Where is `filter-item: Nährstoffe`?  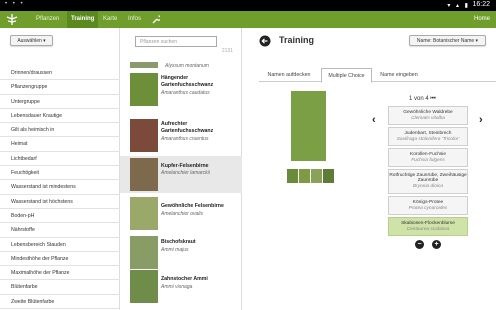 filter-item: Nährstoffe is located at coordinates (60, 230).